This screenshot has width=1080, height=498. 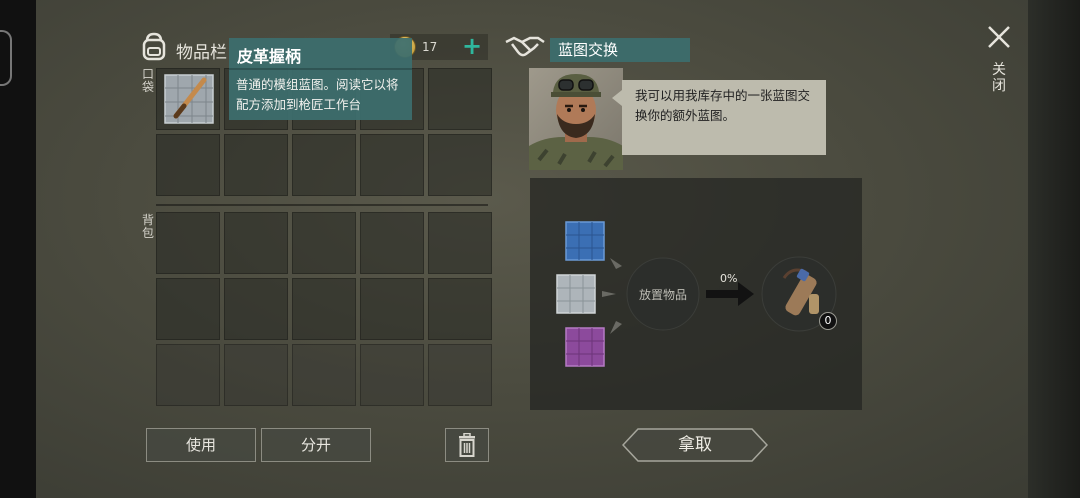 I want to click on exchange-panel: 放置物品 0% 0, so click(x=696, y=294).